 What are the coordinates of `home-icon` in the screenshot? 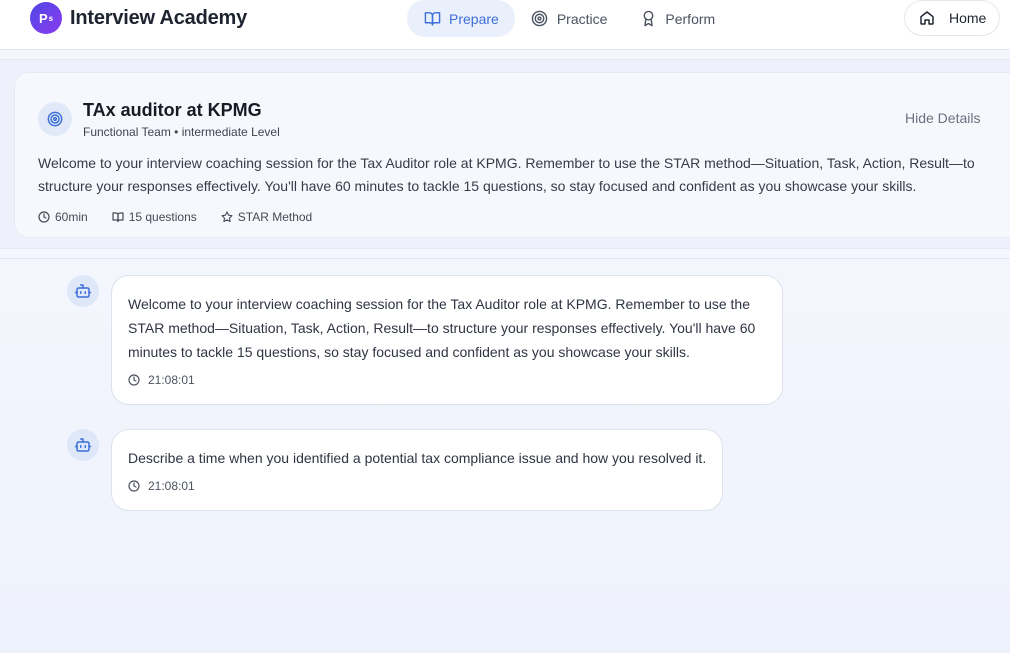 It's located at (927, 18).